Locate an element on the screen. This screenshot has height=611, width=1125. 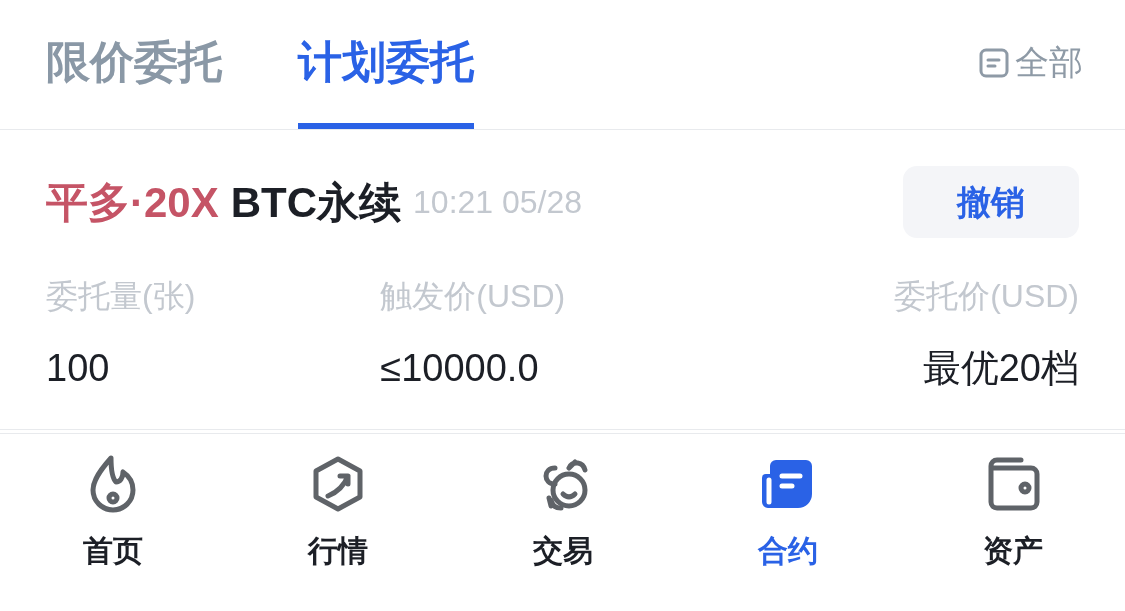
list-icon is located at coordinates (994, 62).